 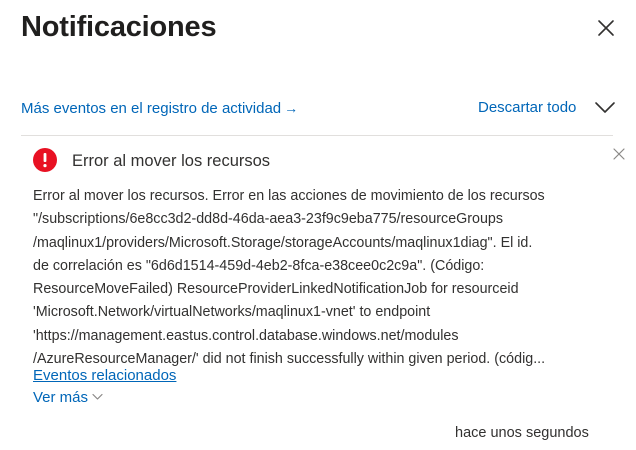 I want to click on close-panel-button, so click(x=606, y=28).